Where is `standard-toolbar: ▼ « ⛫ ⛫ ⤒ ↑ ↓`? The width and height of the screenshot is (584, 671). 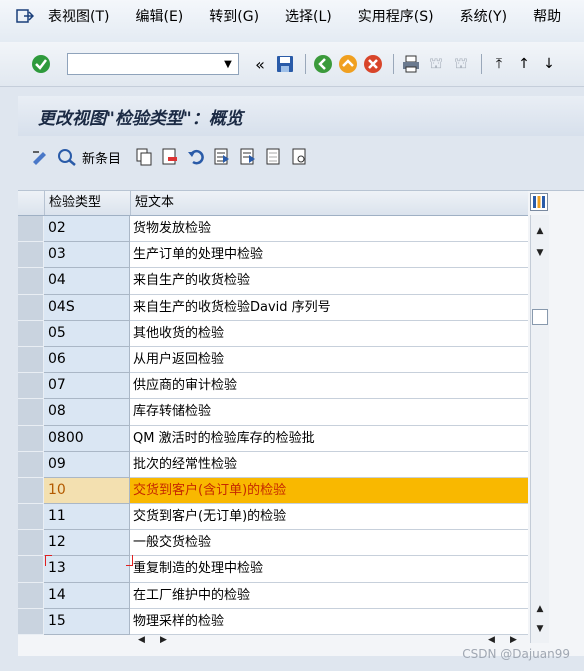
standard-toolbar: ▼ « ⛫ ⛫ ⤒ ↑ ↓ is located at coordinates (292, 64).